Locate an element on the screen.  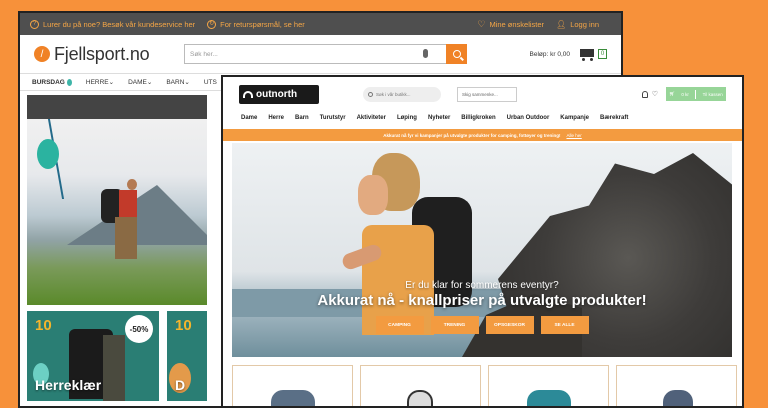
fjellsport-logo: / Fjellsport.no is located at coordinates (104, 54).